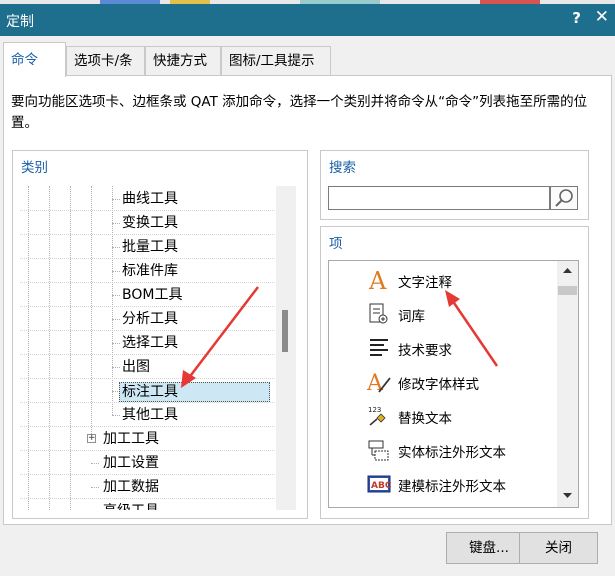 The image size is (615, 576). I want to click on glossary-icon, so click(378, 313).